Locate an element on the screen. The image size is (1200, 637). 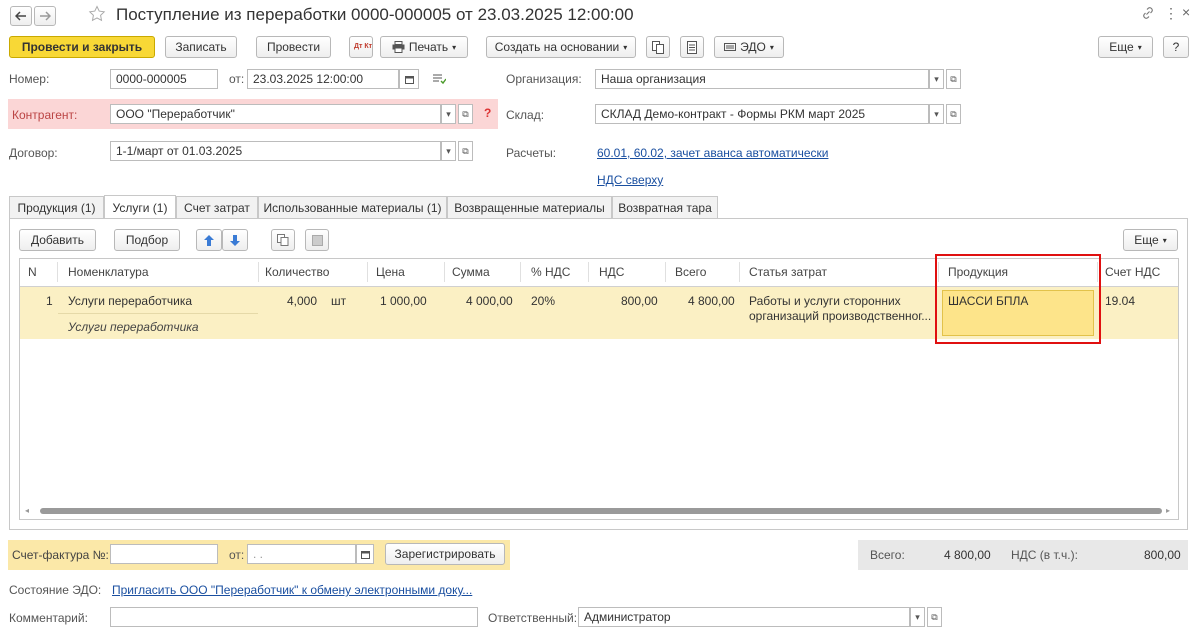
row-quantity: 4,000 is located at coordinates (302, 301).